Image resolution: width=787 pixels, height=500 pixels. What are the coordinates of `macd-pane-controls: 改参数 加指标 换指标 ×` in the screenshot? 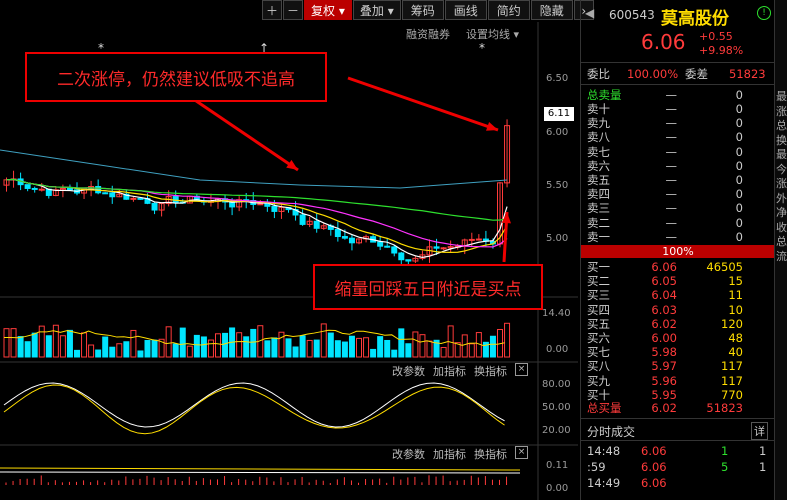 It's located at (460, 454).